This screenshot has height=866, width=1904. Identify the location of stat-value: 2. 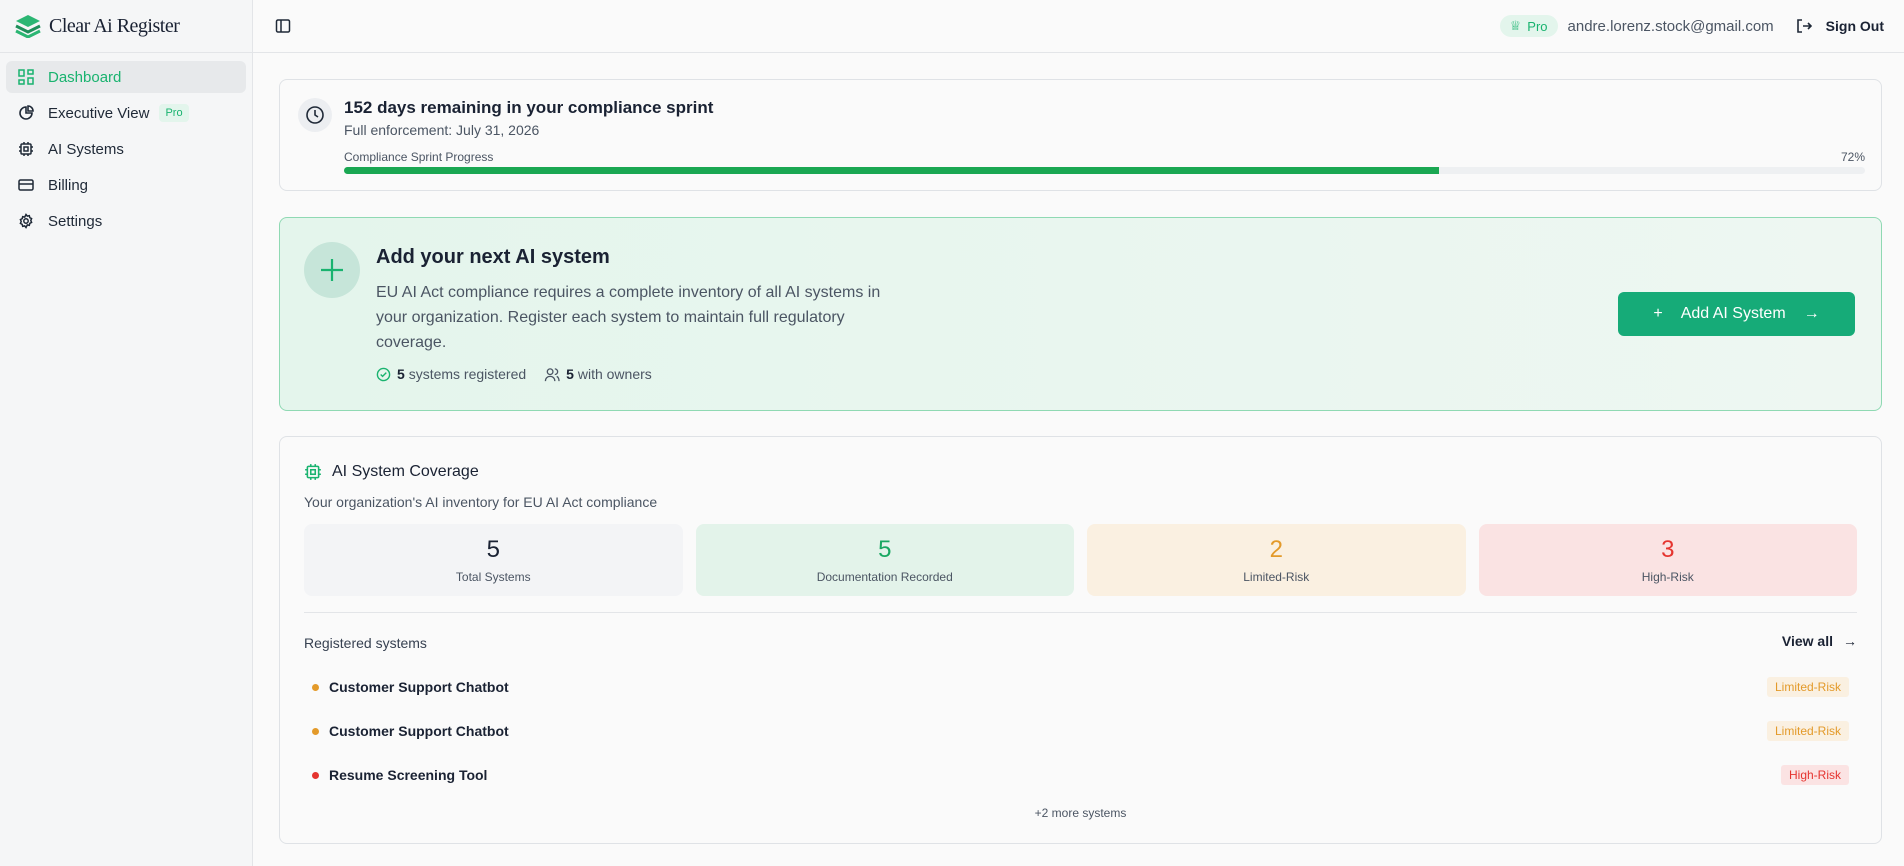
(1276, 549).